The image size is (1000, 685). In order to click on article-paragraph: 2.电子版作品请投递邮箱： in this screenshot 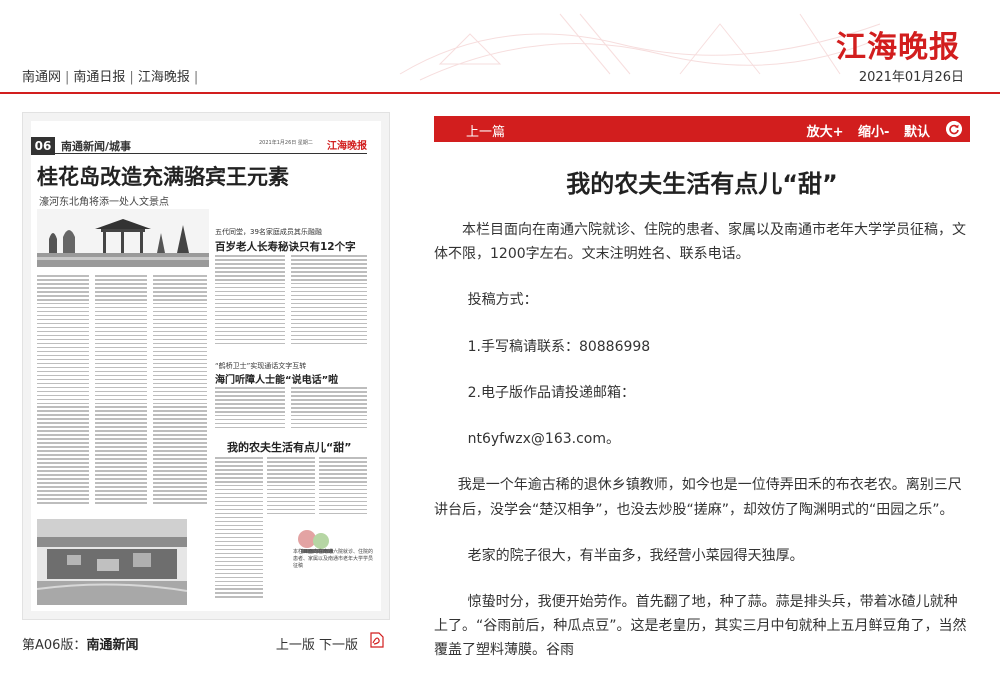, I will do `click(551, 392)`.